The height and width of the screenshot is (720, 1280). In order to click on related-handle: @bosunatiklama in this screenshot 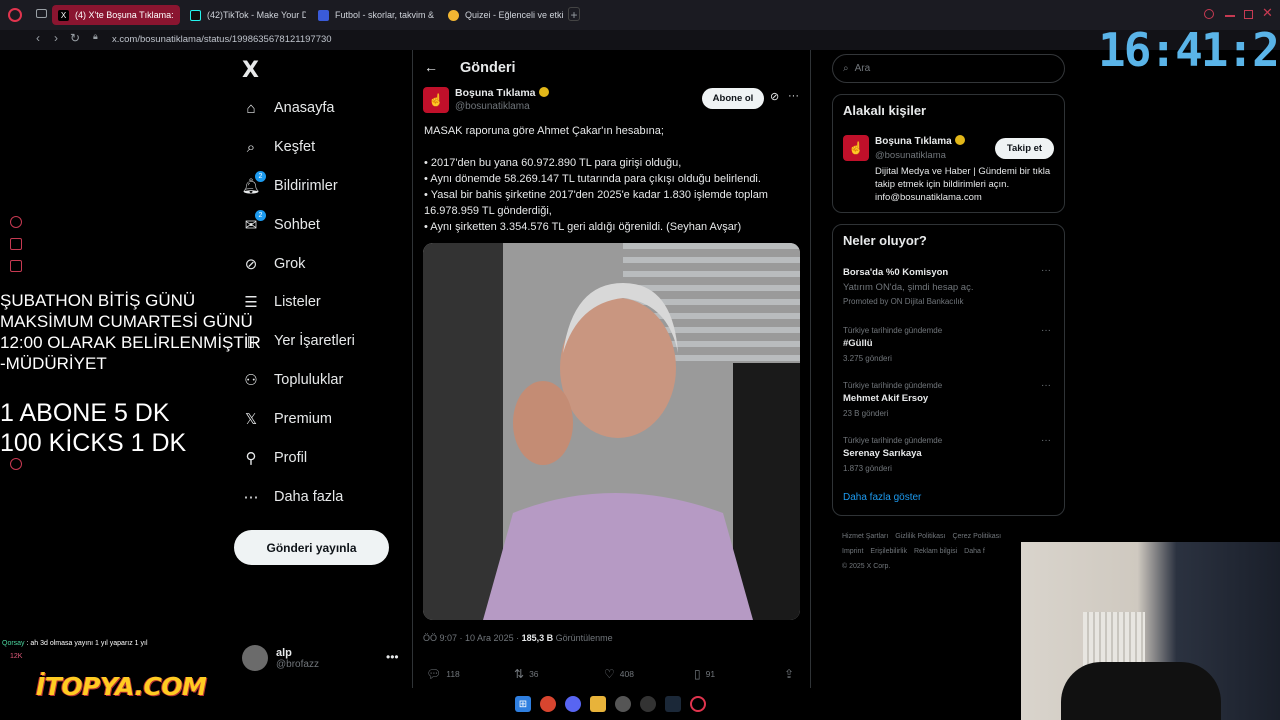, I will do `click(910, 155)`.